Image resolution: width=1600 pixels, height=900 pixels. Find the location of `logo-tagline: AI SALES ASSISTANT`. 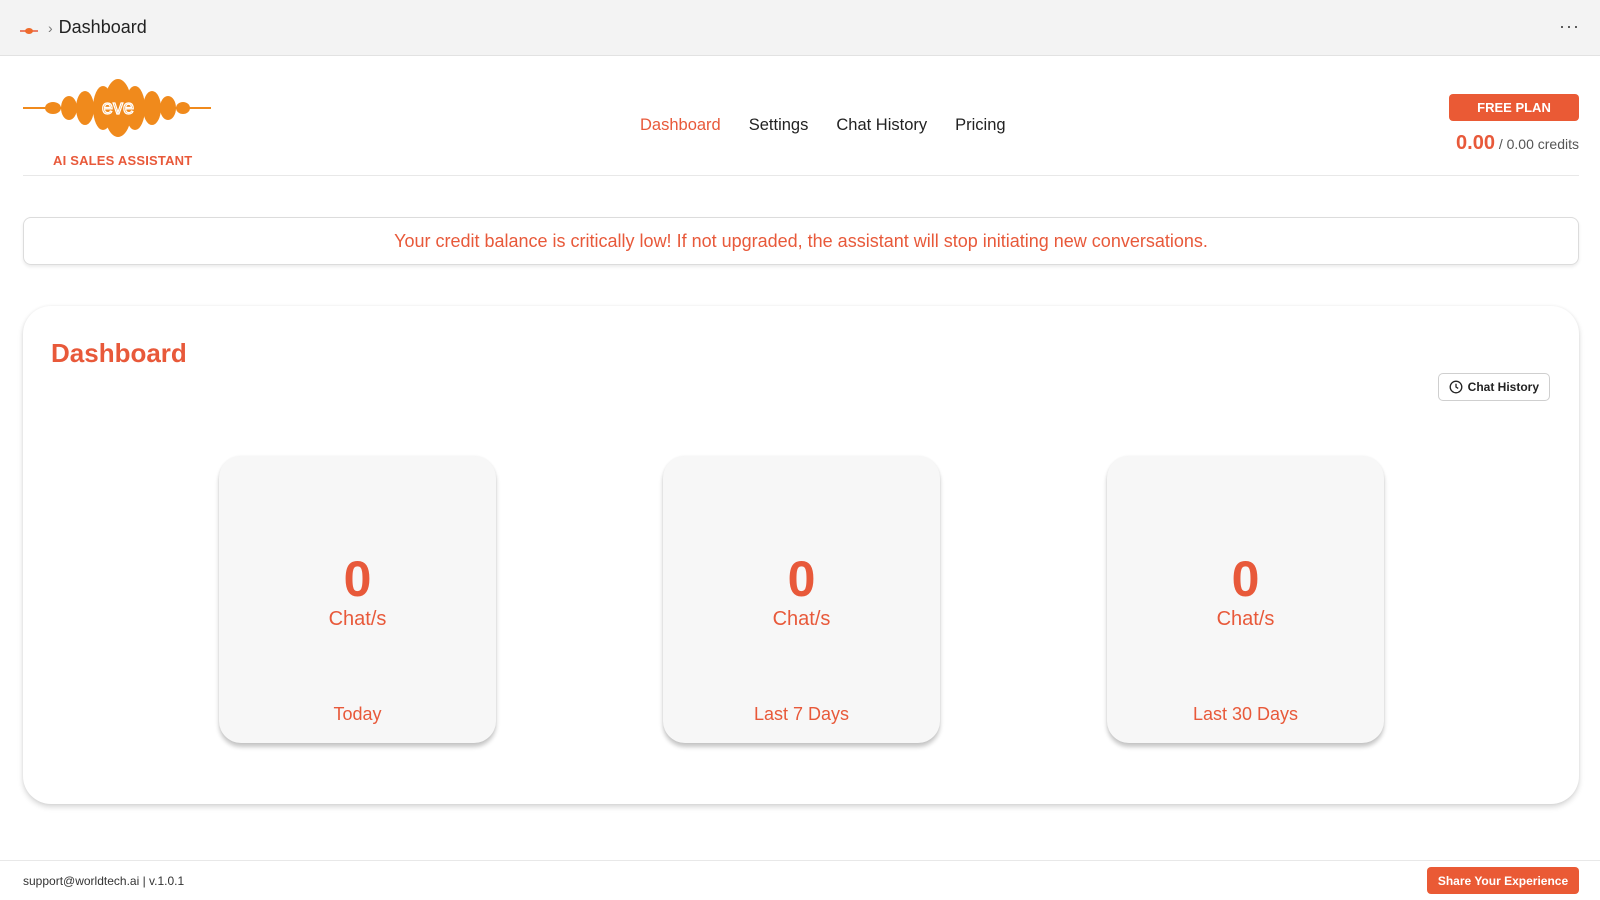

logo-tagline: AI SALES ASSISTANT is located at coordinates (123, 160).